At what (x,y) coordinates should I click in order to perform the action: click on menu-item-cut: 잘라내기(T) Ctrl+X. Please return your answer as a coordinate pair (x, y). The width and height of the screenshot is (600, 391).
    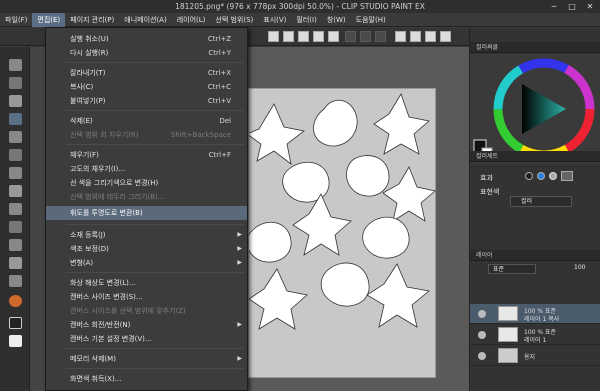
    Looking at the image, I should click on (146, 73).